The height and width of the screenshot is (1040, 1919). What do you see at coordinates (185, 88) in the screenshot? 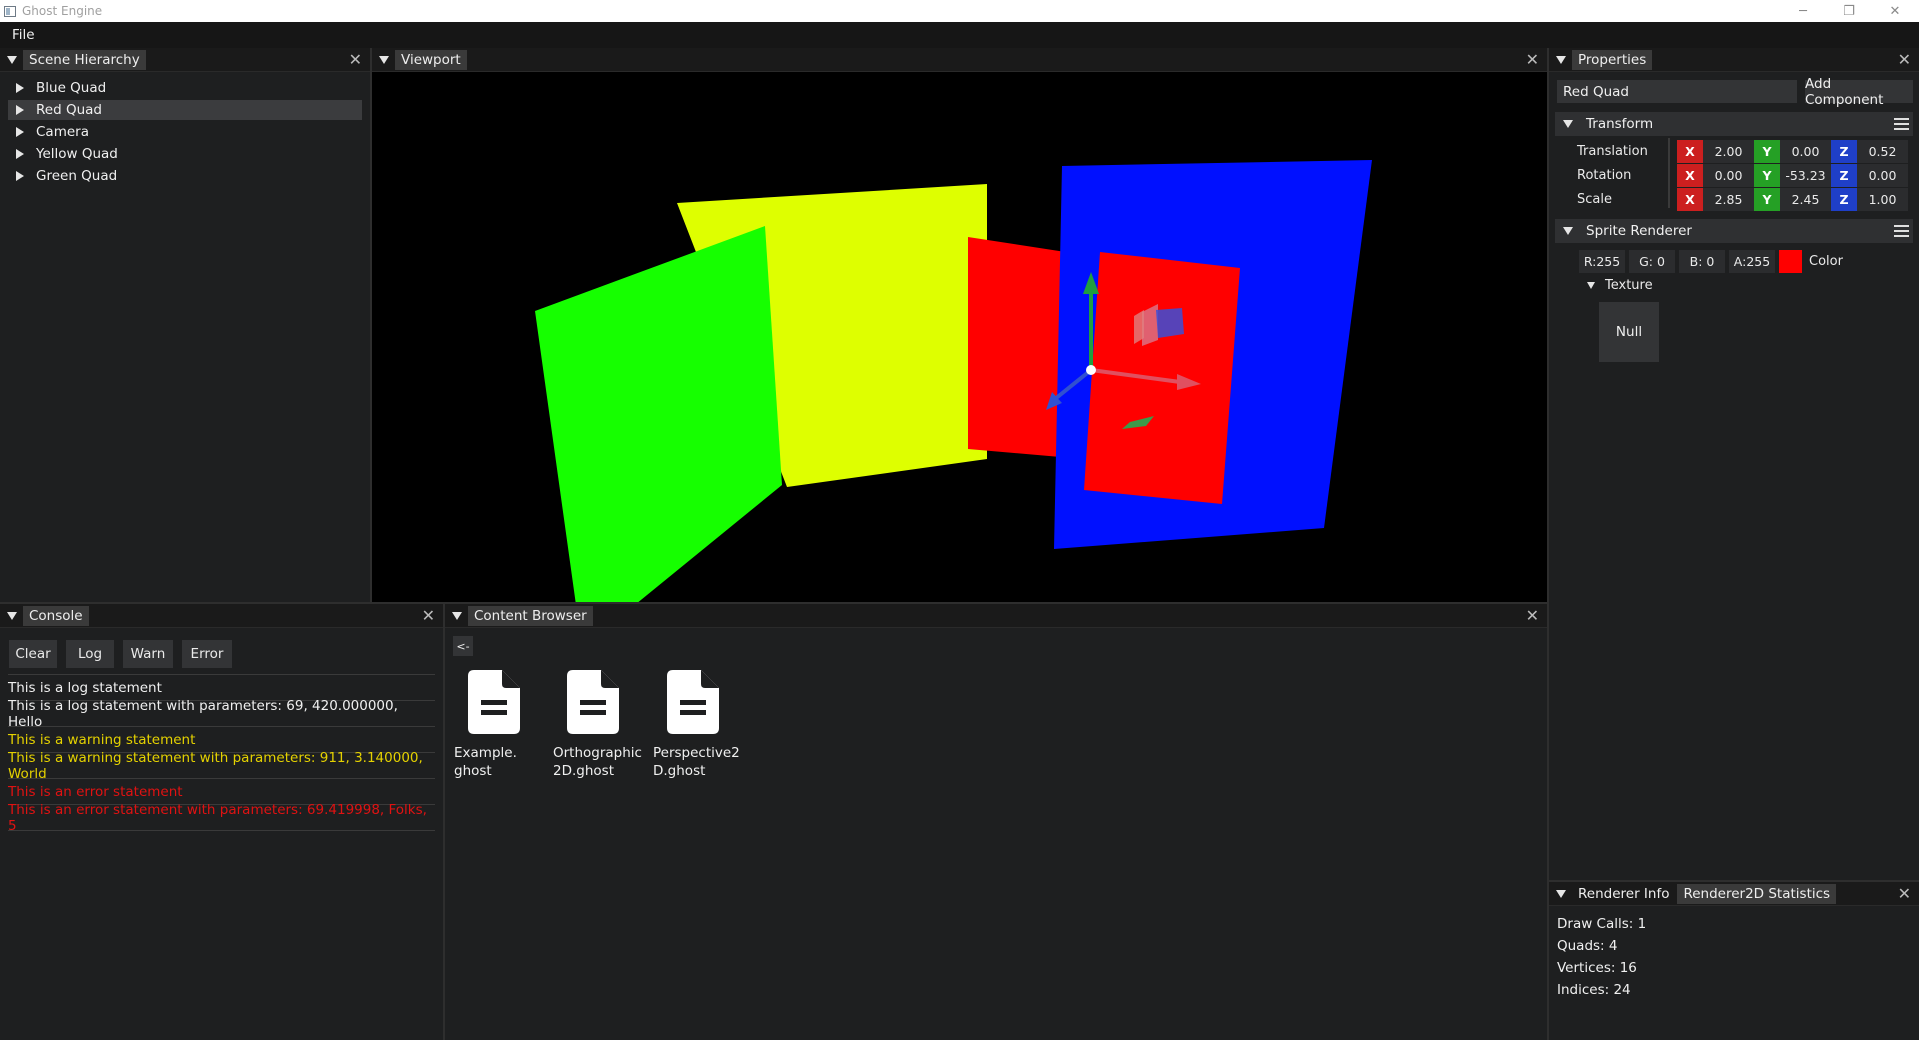
I see `tree-item-blue-quad: Blue Quad` at bounding box center [185, 88].